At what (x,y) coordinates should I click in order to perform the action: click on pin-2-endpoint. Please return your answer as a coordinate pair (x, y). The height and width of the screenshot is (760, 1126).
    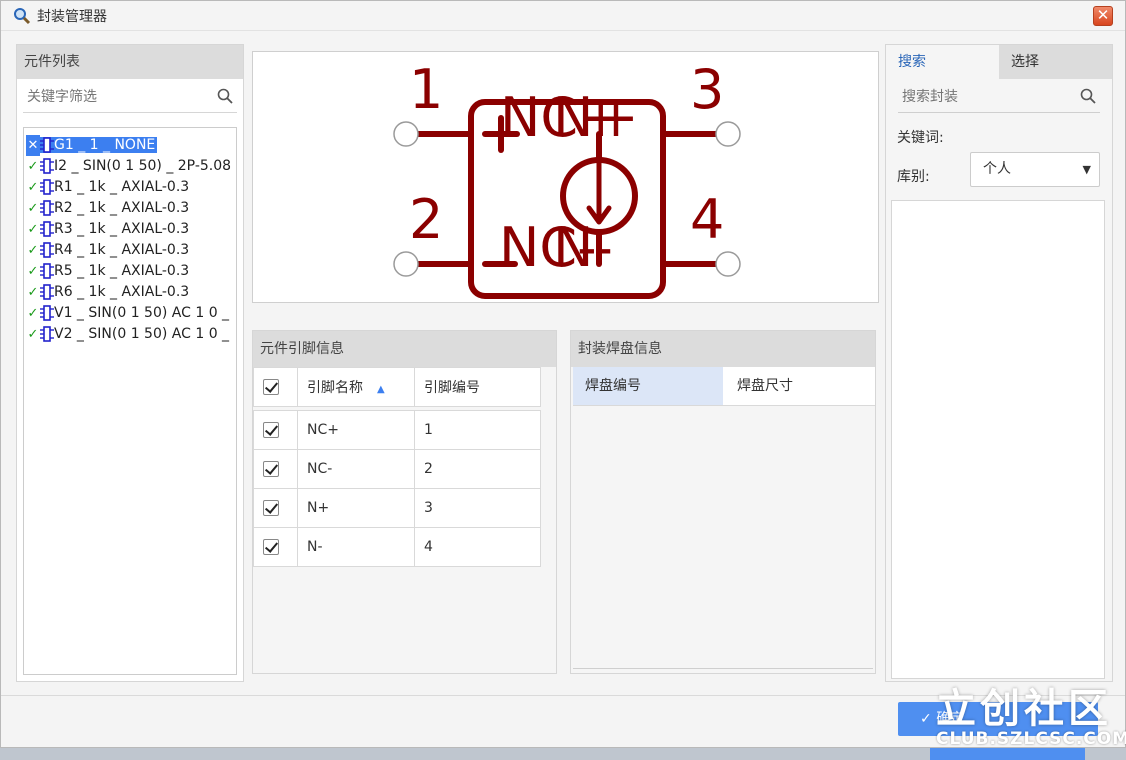
    Looking at the image, I should click on (406, 264).